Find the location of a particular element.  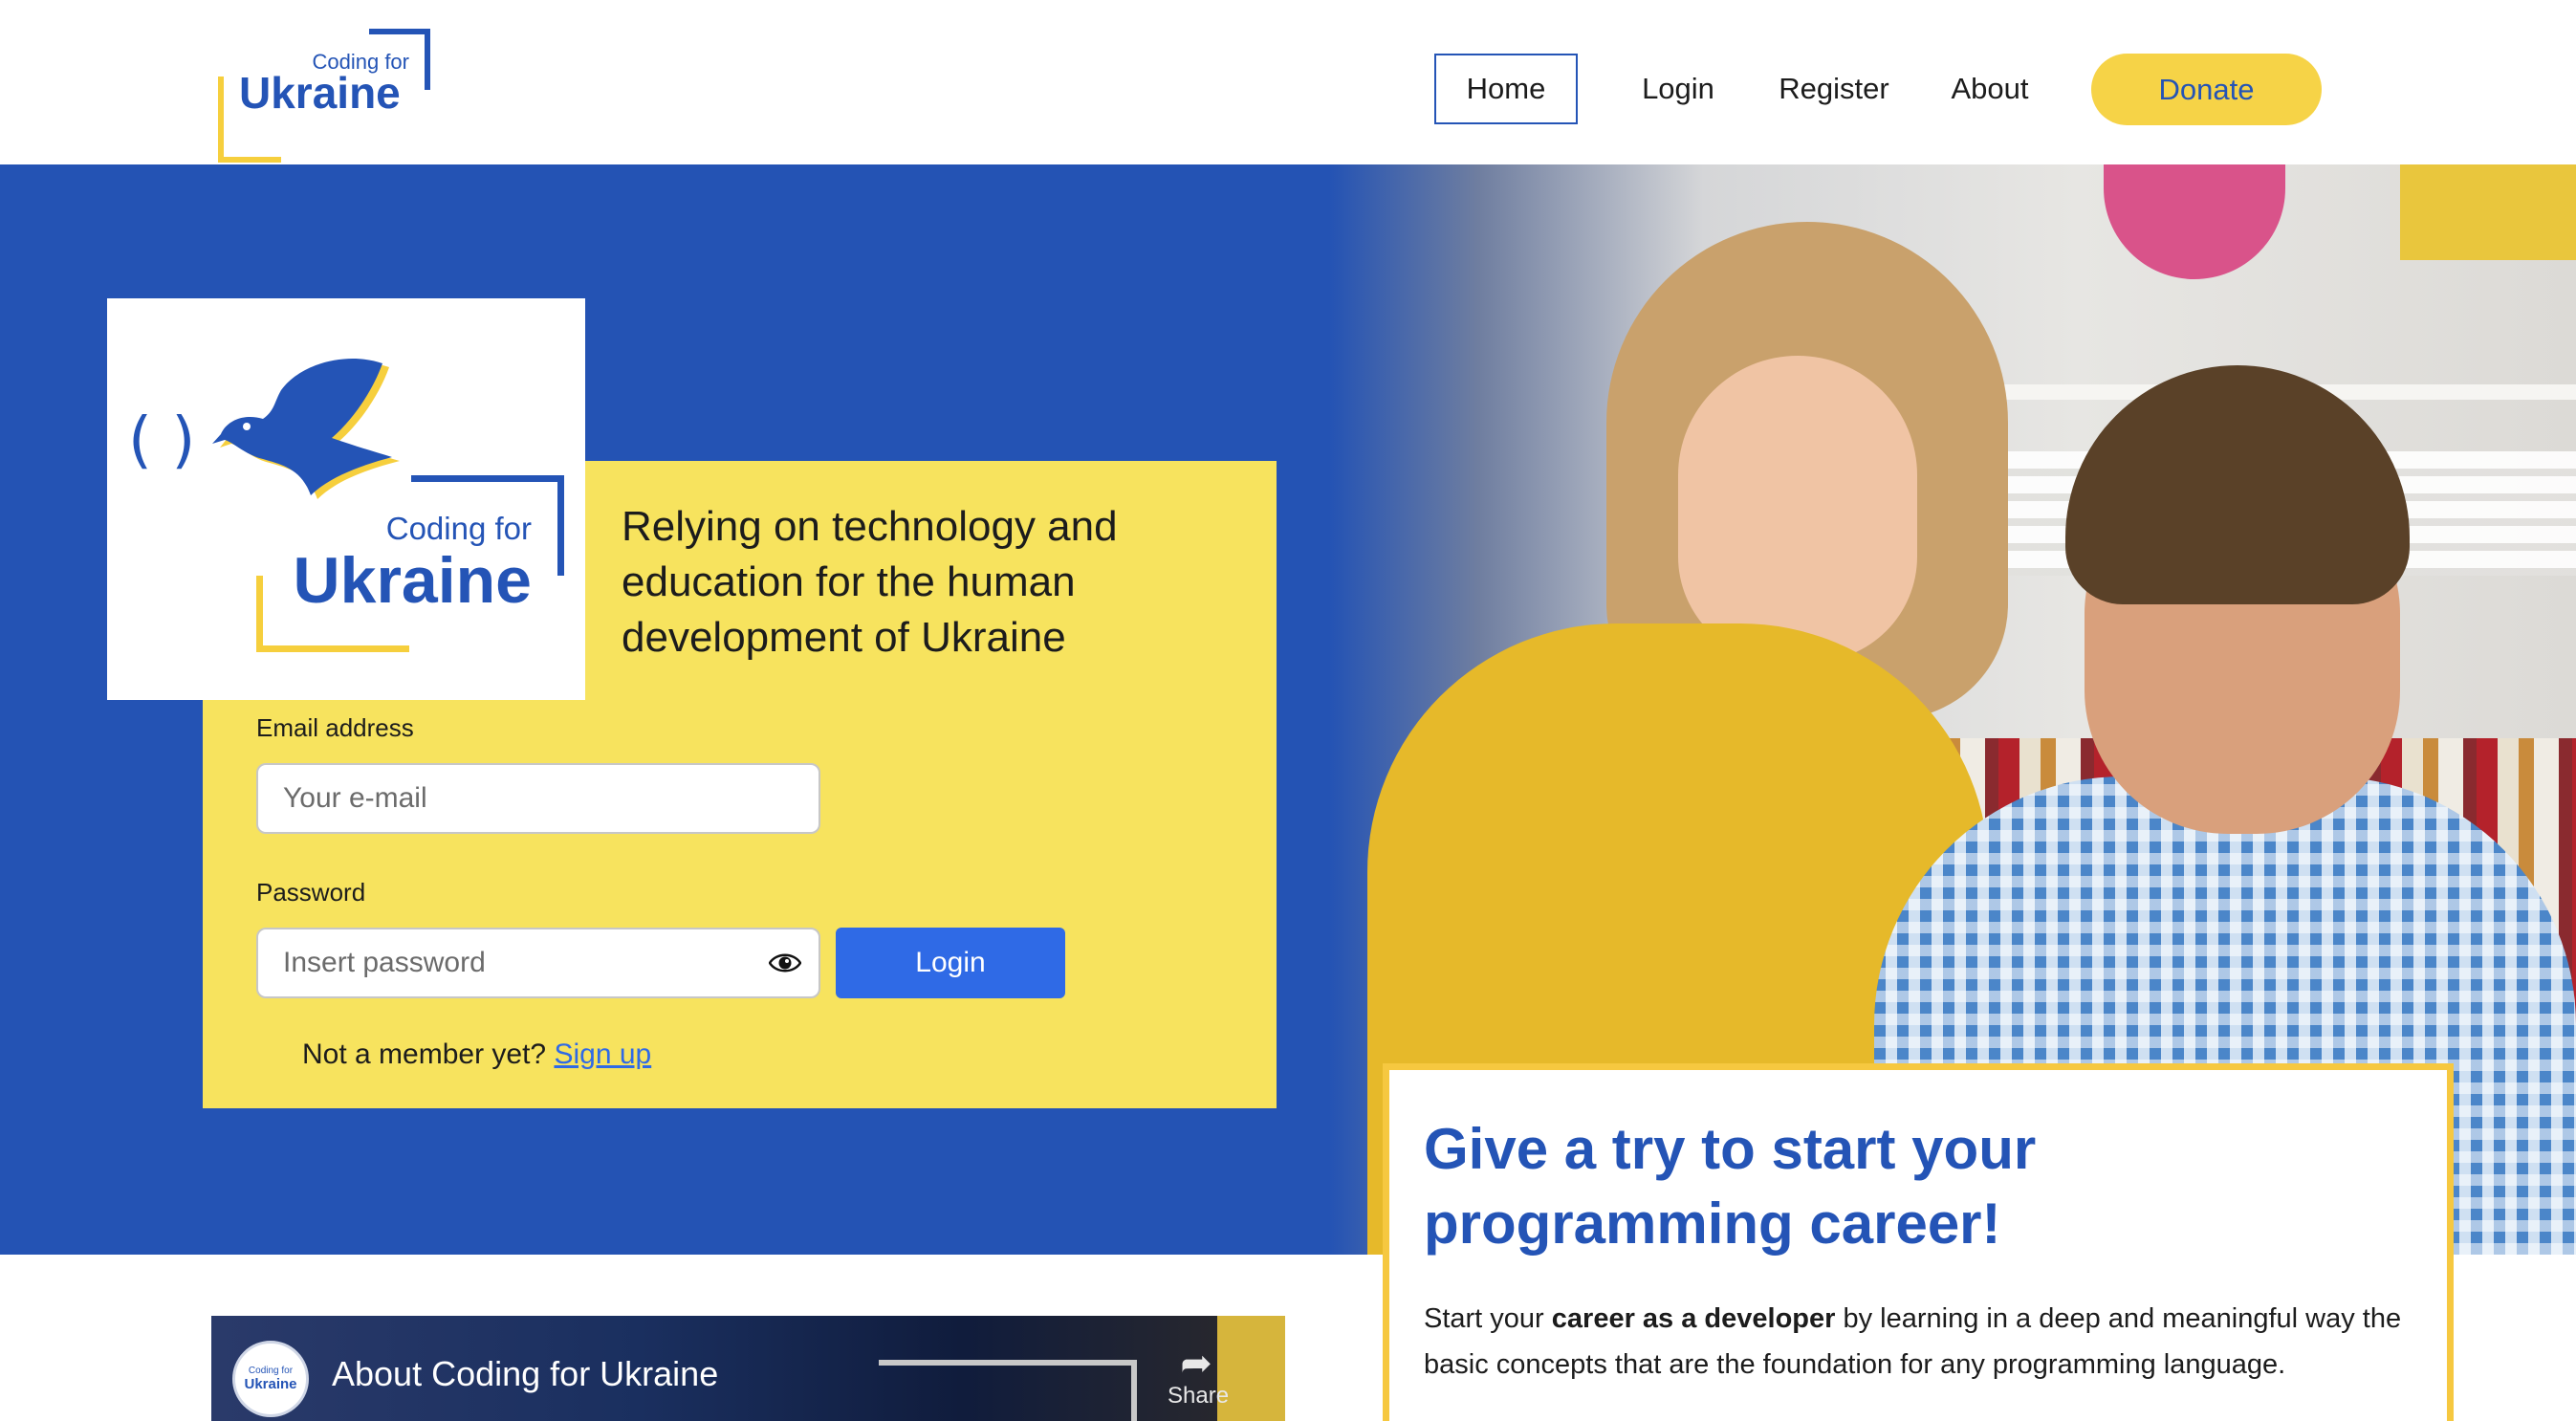

donate-button: Donate is located at coordinates (2206, 89).